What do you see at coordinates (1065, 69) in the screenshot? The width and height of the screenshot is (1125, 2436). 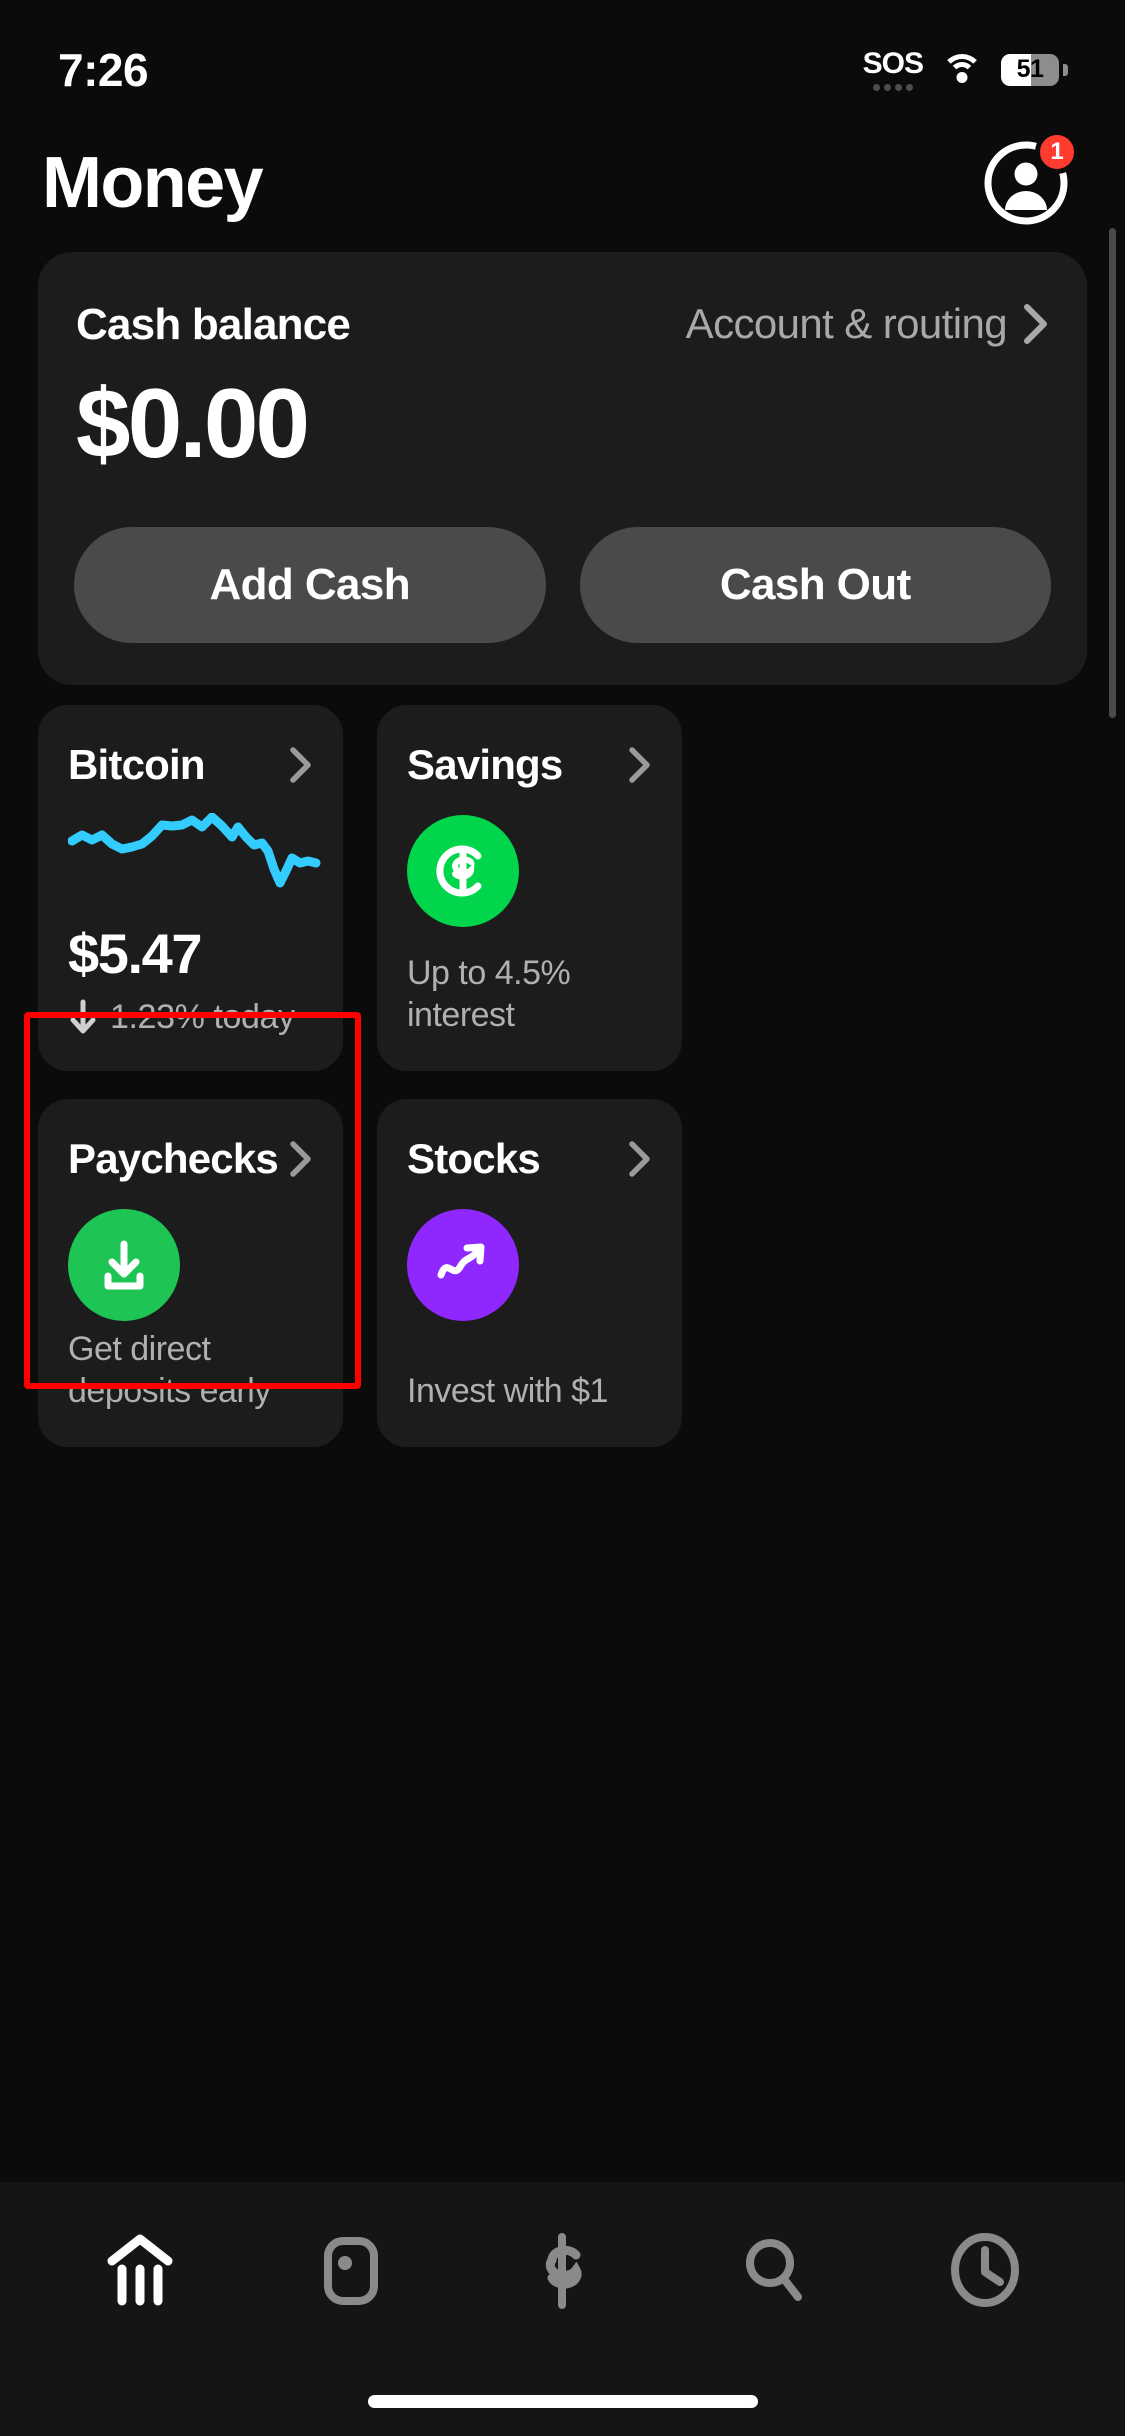 I see `battery-cap-icon` at bounding box center [1065, 69].